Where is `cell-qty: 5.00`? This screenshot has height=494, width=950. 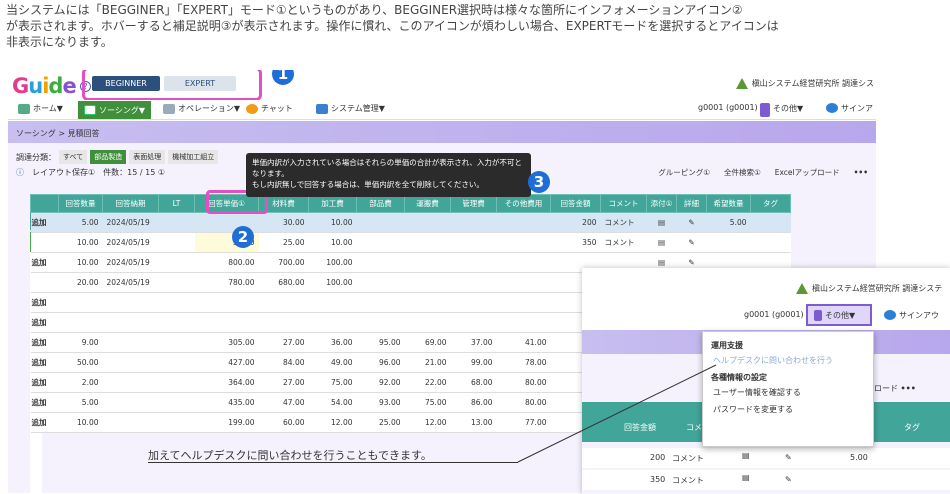
cell-qty: 5.00 is located at coordinates (80, 222).